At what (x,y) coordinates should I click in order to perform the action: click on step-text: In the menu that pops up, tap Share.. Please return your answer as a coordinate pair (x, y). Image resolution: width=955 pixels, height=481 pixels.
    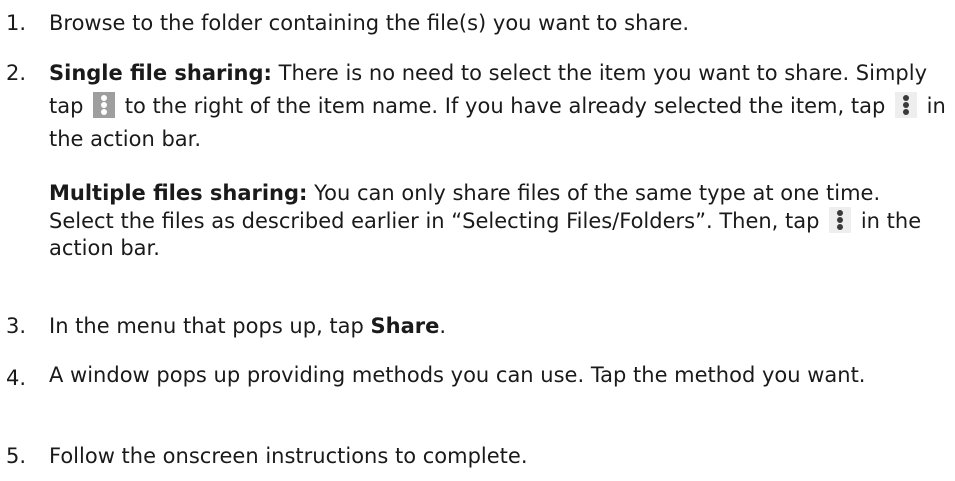
    Looking at the image, I should click on (499, 326).